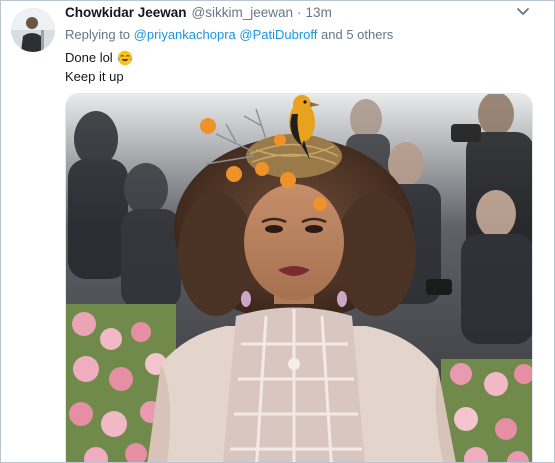  What do you see at coordinates (357, 34) in the screenshot?
I see `reply-suffix: and 5 others` at bounding box center [357, 34].